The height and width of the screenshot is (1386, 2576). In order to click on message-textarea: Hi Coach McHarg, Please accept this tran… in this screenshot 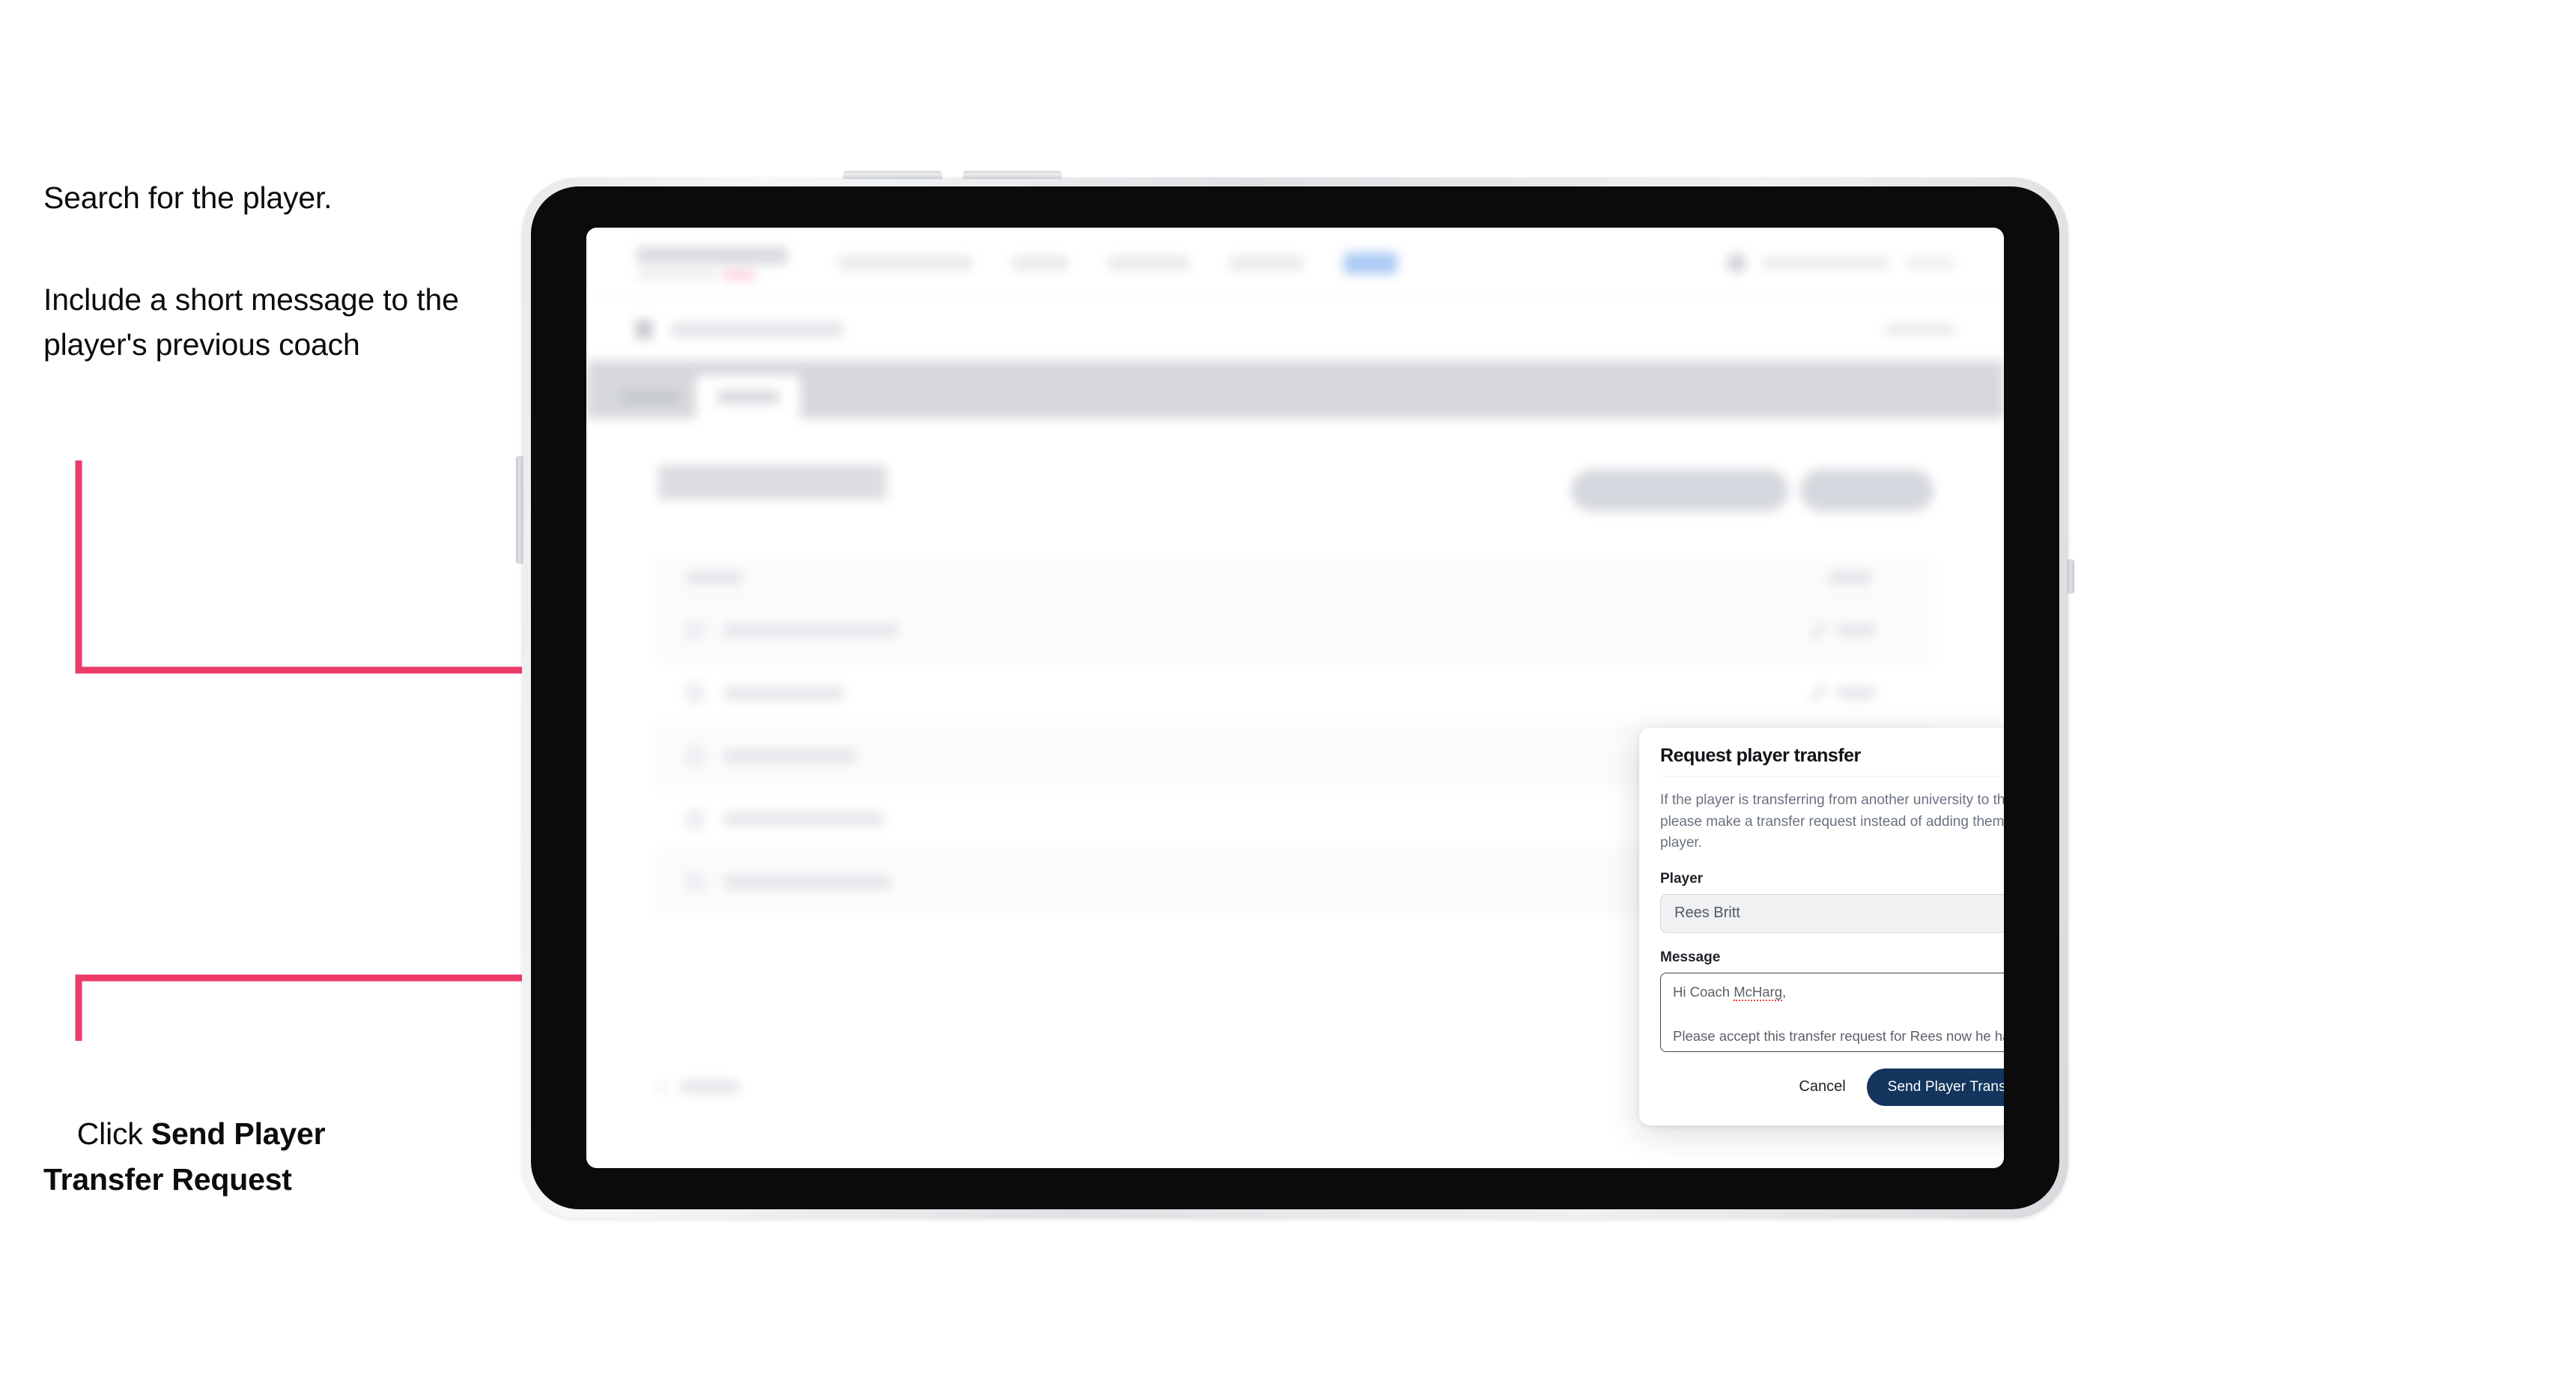, I will do `click(1832, 1012)`.